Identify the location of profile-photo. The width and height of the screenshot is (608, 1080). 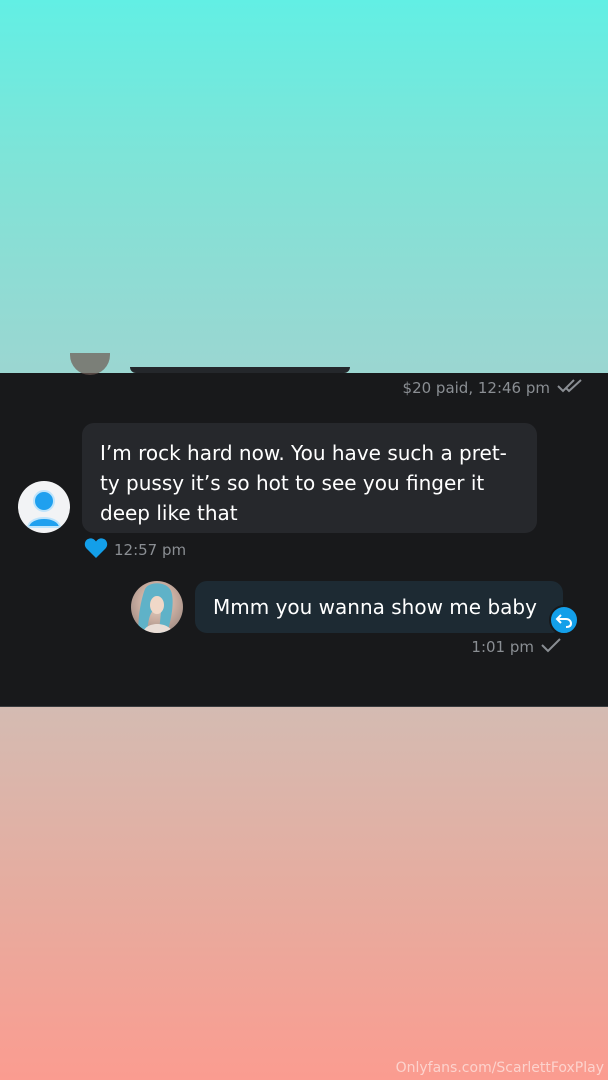
(155, 608).